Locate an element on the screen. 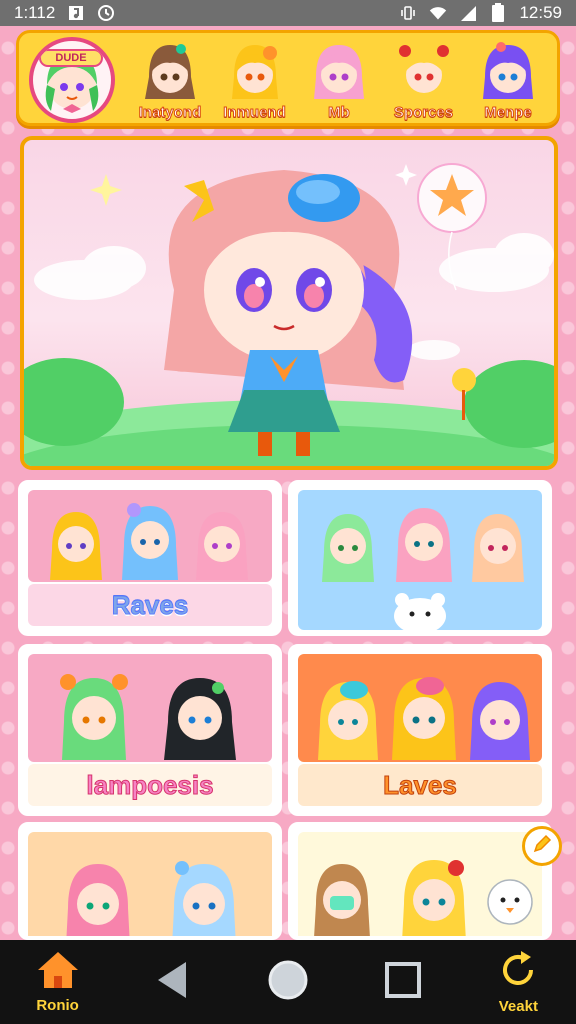  recents-square-icon is located at coordinates (403, 982).